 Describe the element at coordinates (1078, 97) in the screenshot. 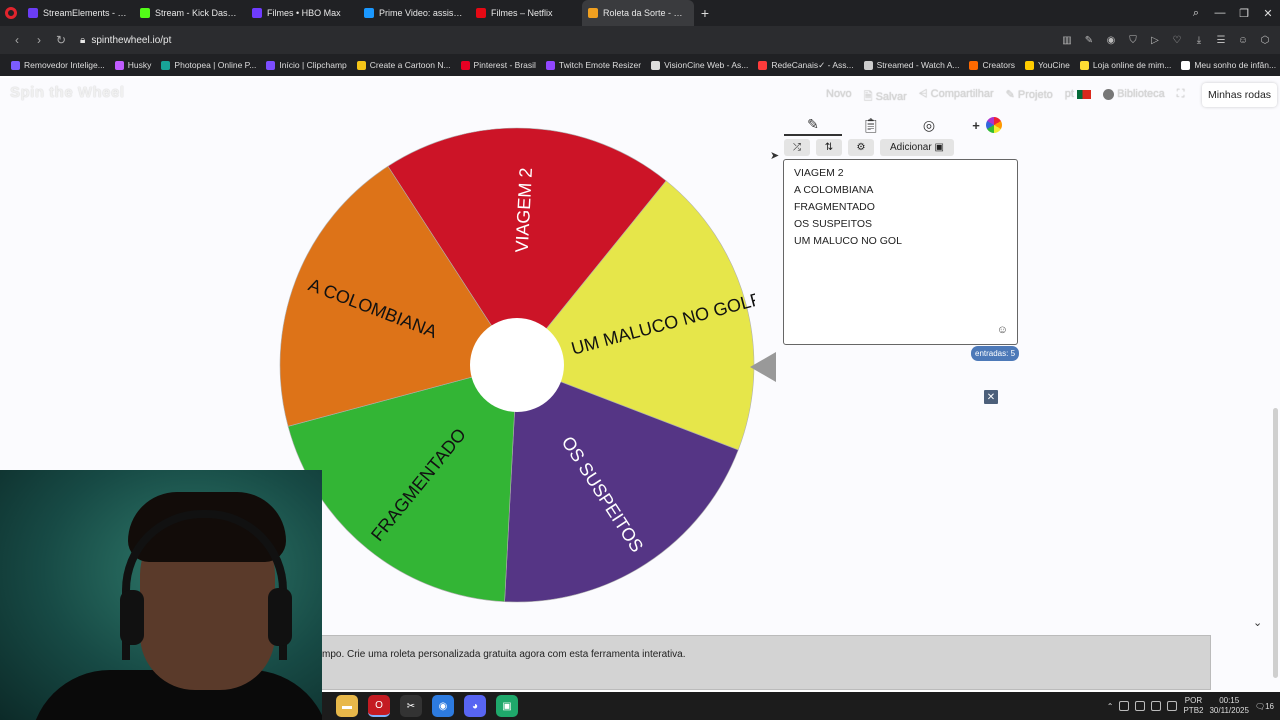

I see `language-select: pt` at that location.